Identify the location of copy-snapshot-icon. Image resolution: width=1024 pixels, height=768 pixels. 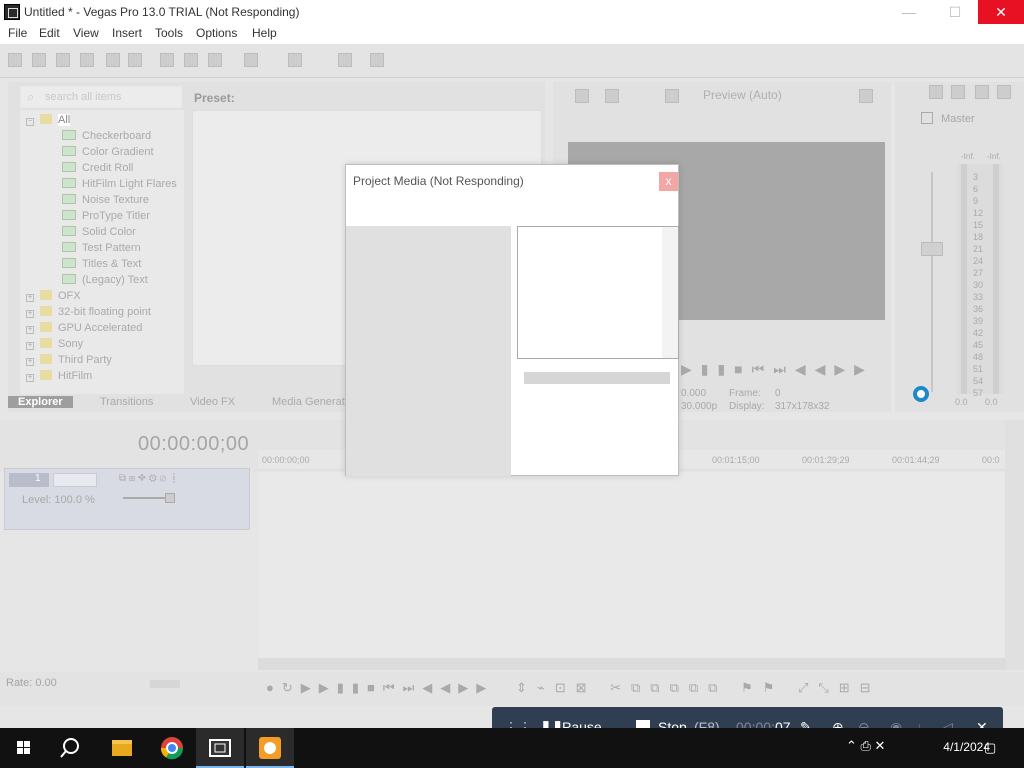
(866, 96).